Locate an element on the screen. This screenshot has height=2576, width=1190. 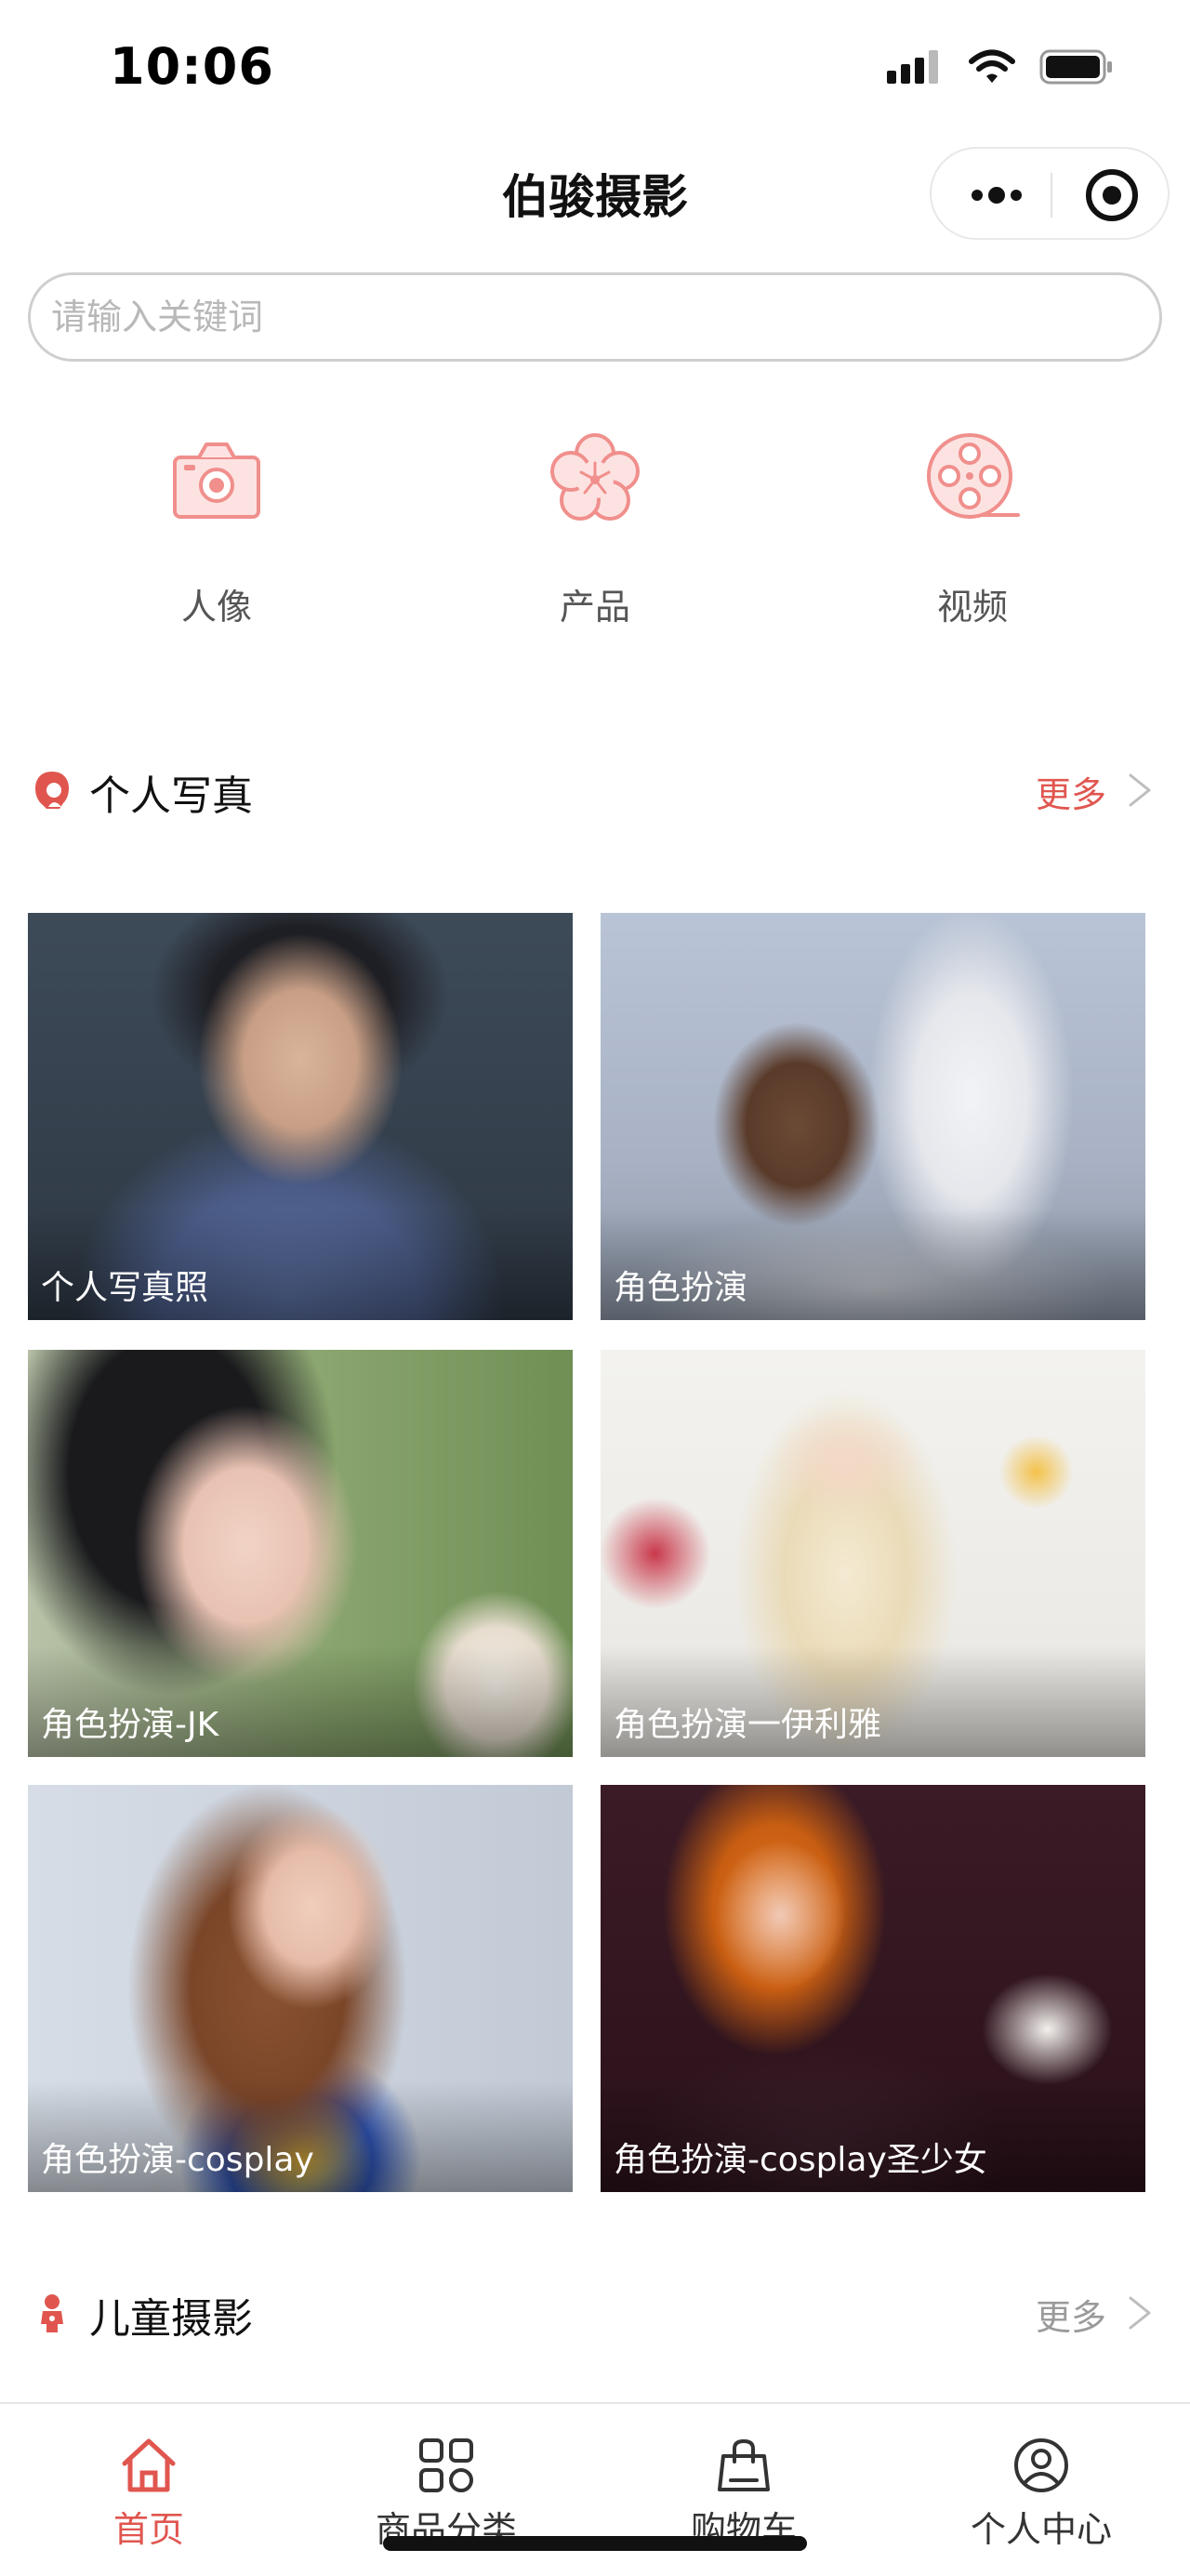
child-icon is located at coordinates (52, 2313).